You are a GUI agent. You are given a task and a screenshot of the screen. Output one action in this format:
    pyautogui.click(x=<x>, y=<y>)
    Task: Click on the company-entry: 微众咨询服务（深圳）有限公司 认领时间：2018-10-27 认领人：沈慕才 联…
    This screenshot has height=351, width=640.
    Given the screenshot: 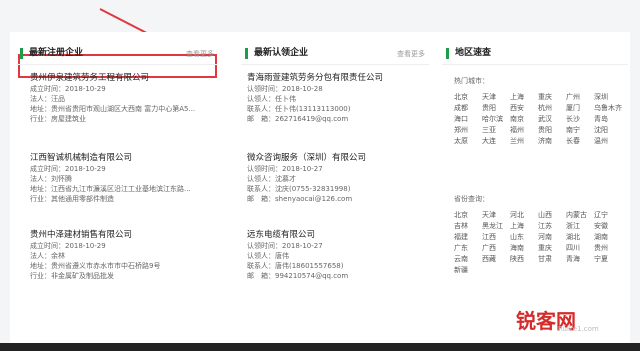 What is the action you would take?
    pyautogui.click(x=306, y=178)
    